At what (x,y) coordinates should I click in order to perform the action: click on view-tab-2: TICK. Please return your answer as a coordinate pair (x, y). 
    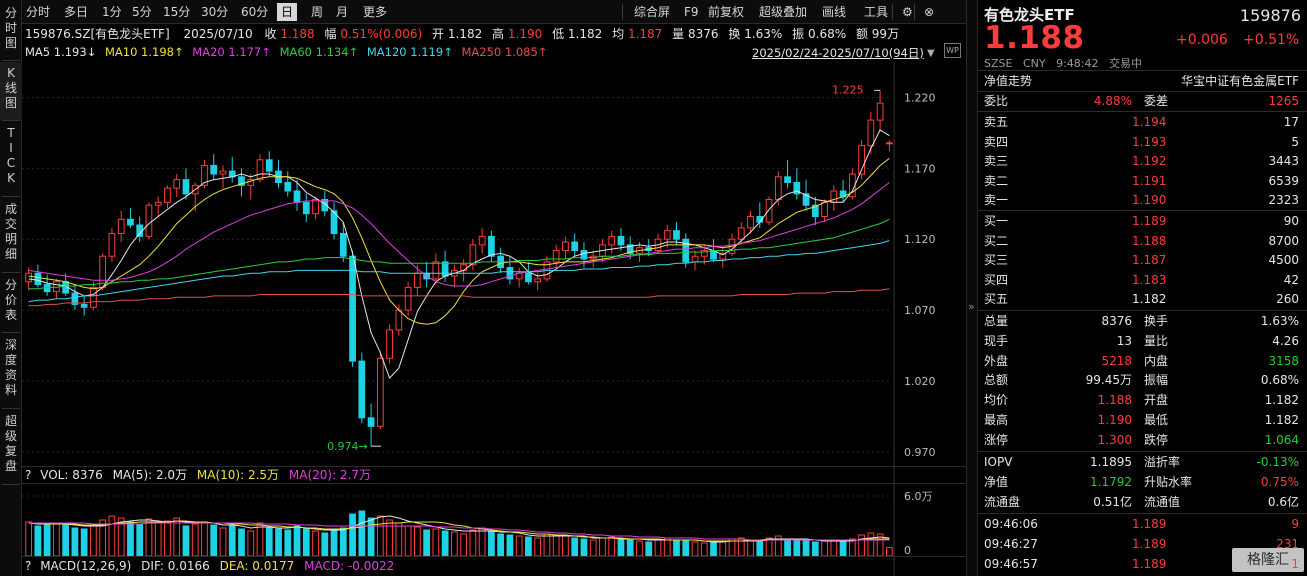
    Looking at the image, I should click on (11, 159).